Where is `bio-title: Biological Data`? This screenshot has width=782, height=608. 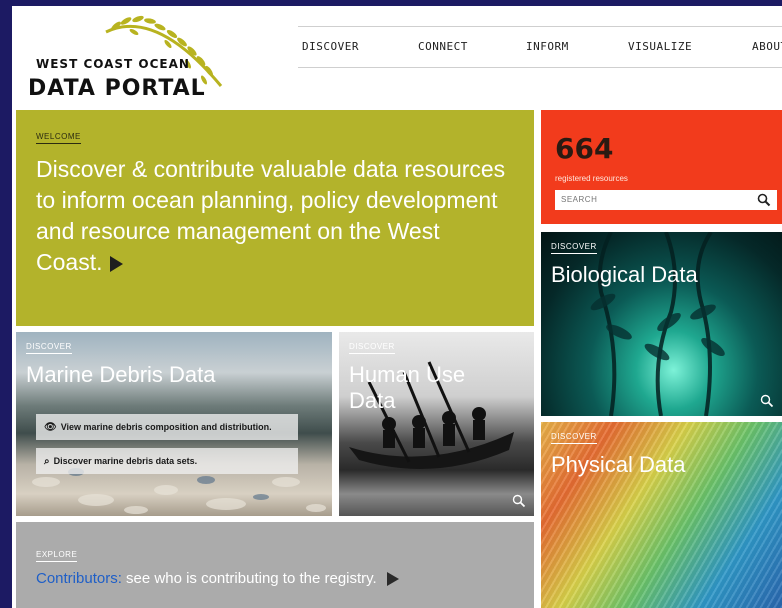
bio-title: Biological Data is located at coordinates (624, 274).